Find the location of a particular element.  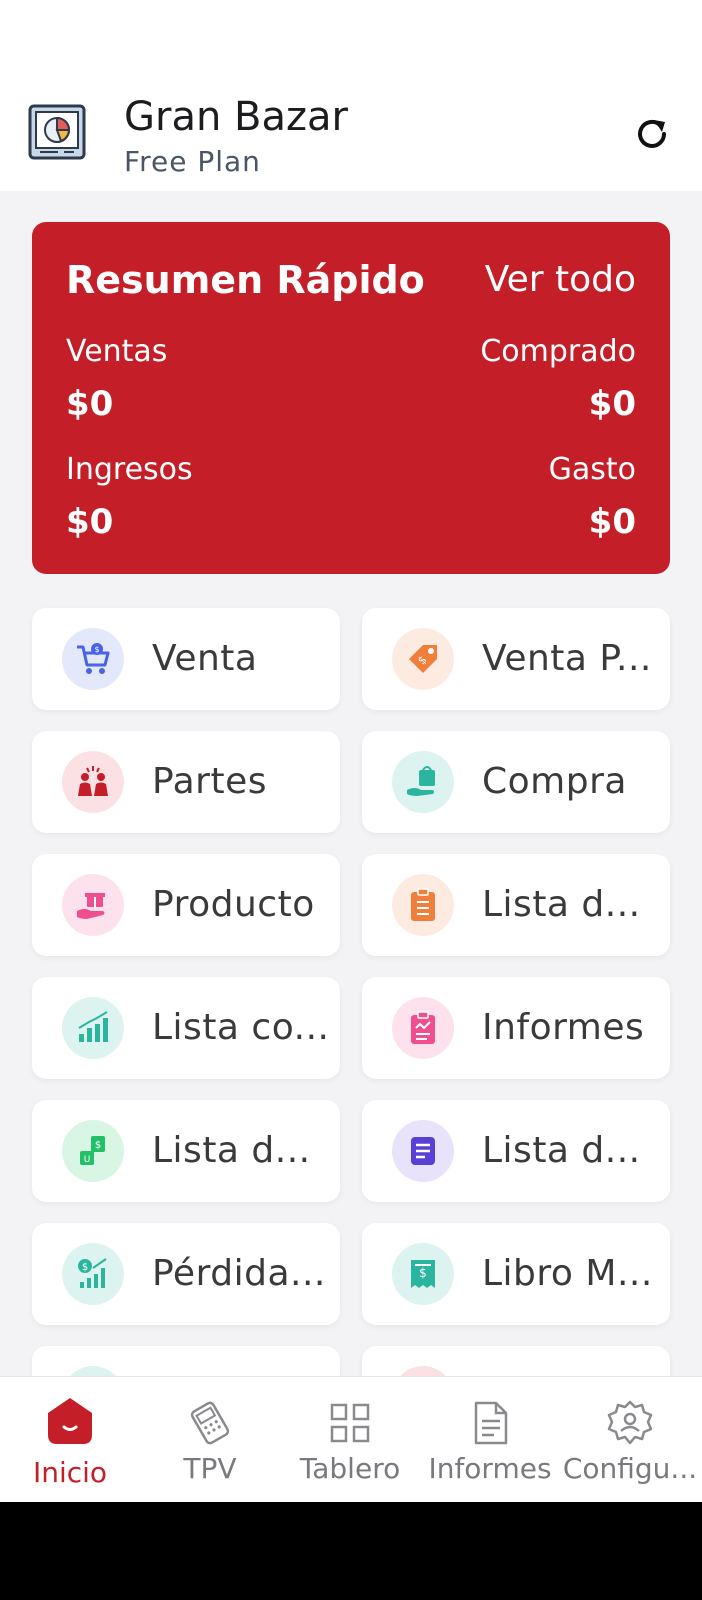

income-value: $0 is located at coordinates (90, 522).